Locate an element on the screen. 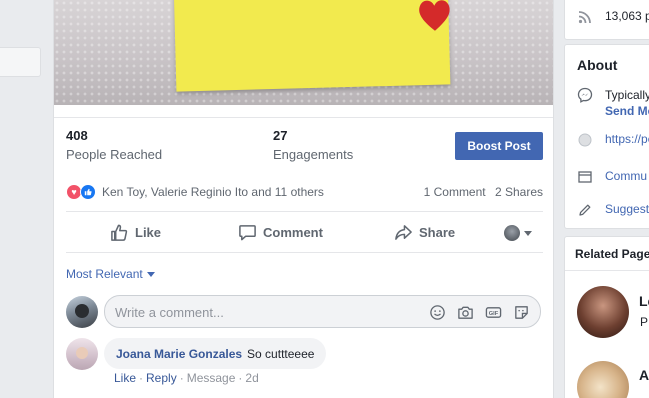 The height and width of the screenshot is (398, 649). share-button: Share is located at coordinates (424, 232).